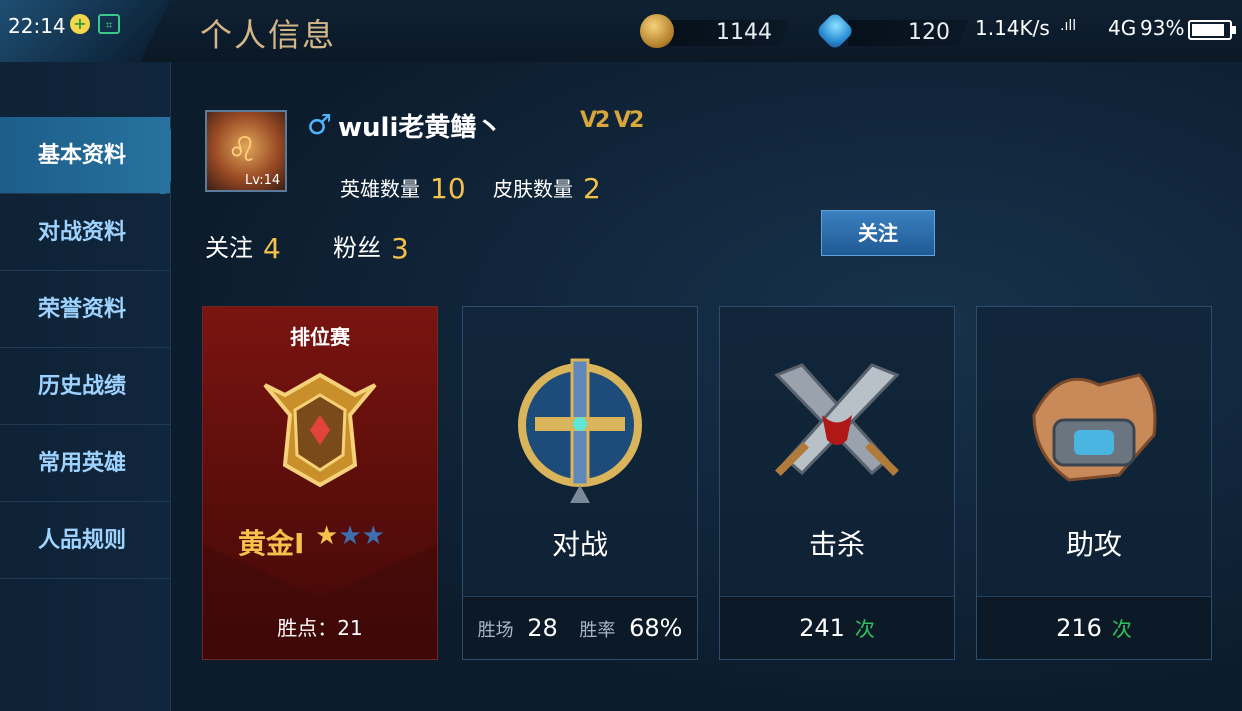 This screenshot has width=1242, height=711. Describe the element at coordinates (592, 188) in the screenshot. I see `skin-count-value: 2` at that location.